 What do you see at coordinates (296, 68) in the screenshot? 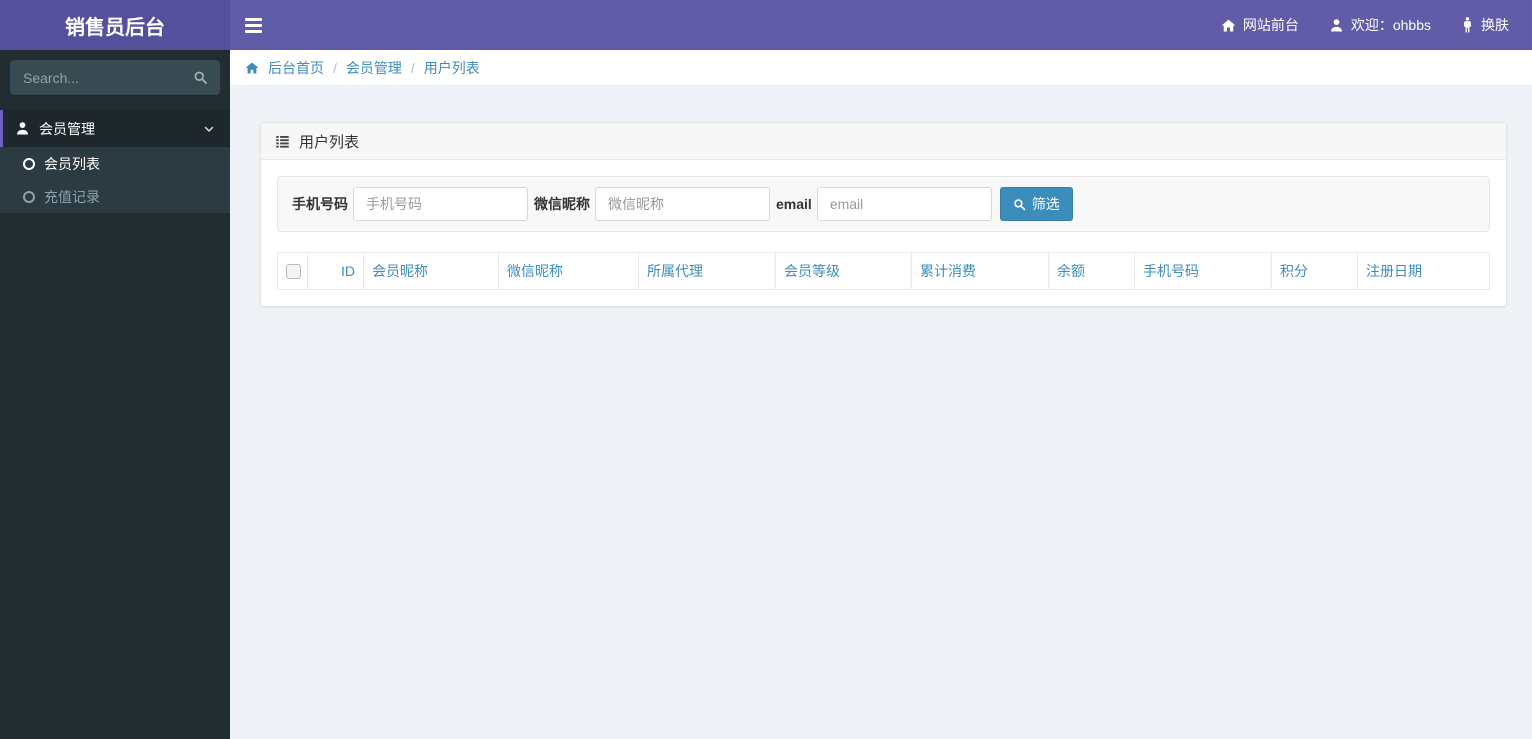
I see `breadcrumb-item-dashboard: 后台首页` at bounding box center [296, 68].